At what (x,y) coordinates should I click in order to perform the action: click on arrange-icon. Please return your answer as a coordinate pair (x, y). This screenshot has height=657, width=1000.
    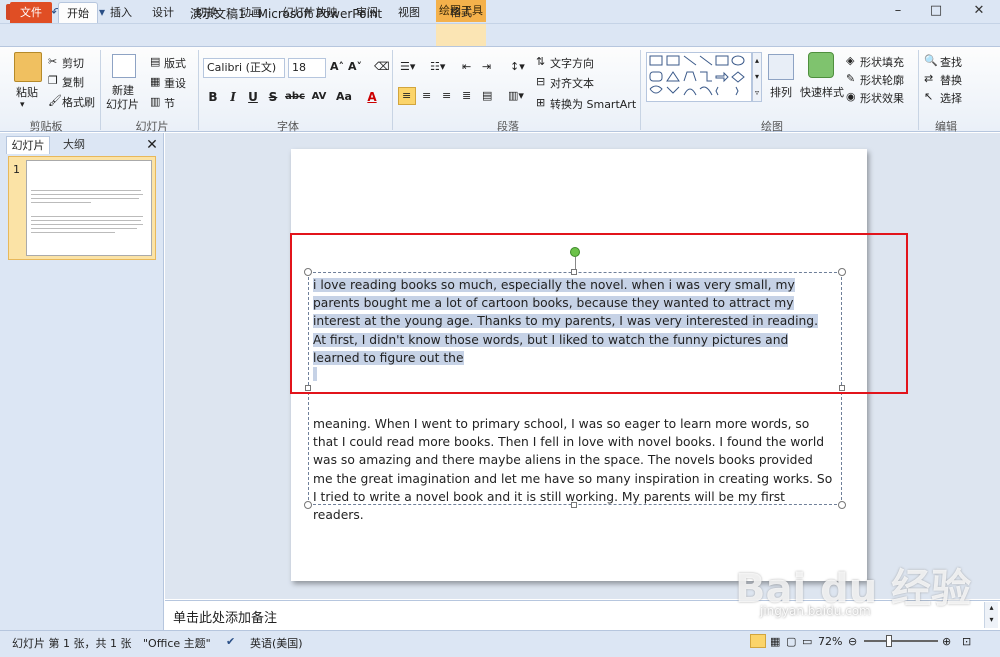
    Looking at the image, I should click on (781, 67).